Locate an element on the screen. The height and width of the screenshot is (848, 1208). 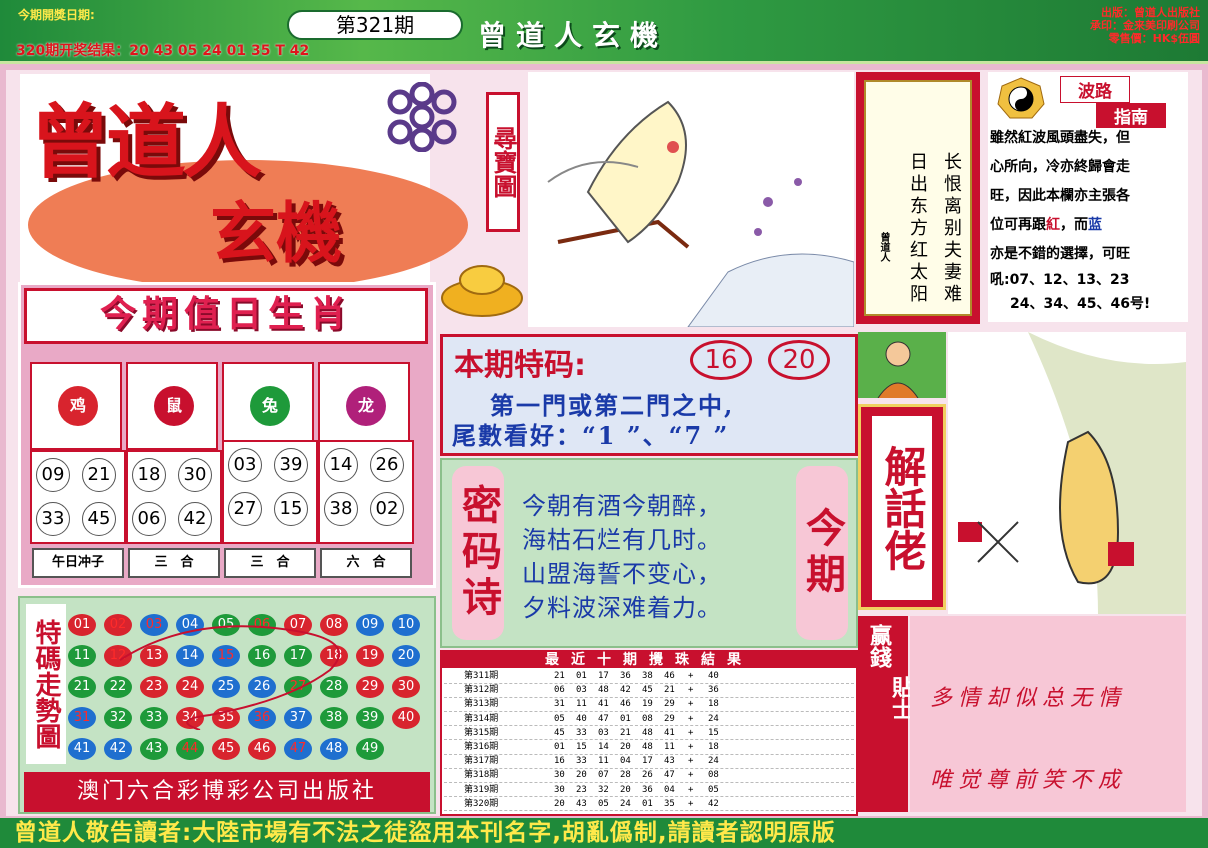
treasure-map-badge: 尋寶圖 is located at coordinates (503, 162).